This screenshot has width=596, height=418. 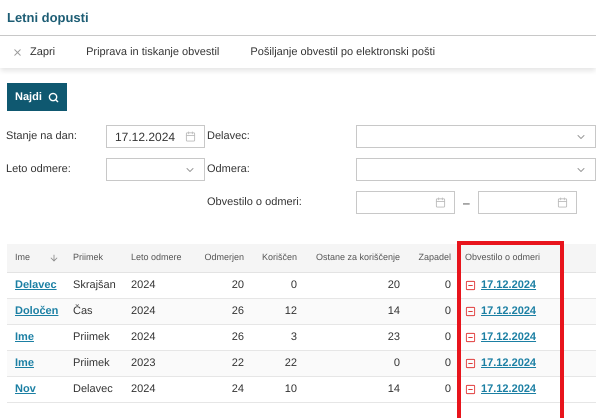 What do you see at coordinates (293, 338) in the screenshot?
I see `table-cell-text: 3` at bounding box center [293, 338].